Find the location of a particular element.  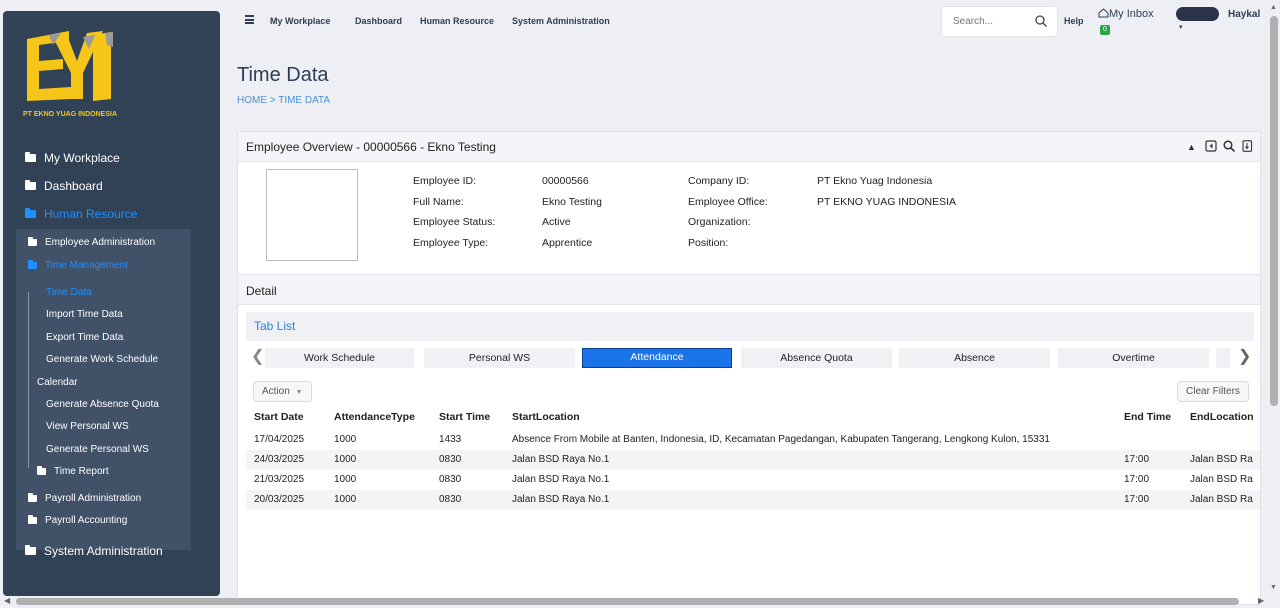

sidebar-item-generate-absence-quota: Generate Absence Quota is located at coordinates (102, 404).